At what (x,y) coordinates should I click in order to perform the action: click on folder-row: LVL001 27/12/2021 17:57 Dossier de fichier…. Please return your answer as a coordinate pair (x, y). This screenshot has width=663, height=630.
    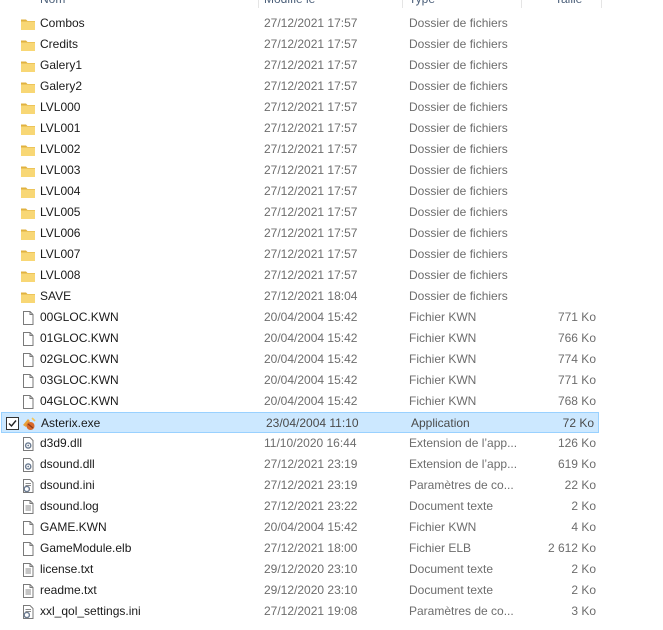
    Looking at the image, I should click on (300, 128).